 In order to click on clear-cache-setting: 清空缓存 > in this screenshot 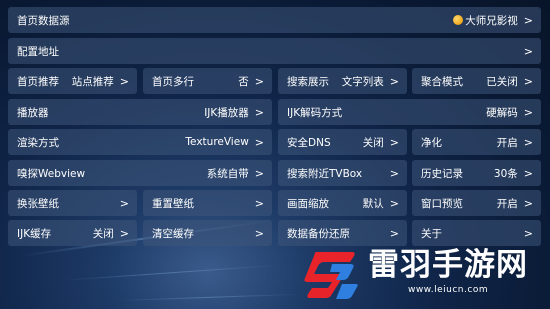, I will do `click(207, 233)`.